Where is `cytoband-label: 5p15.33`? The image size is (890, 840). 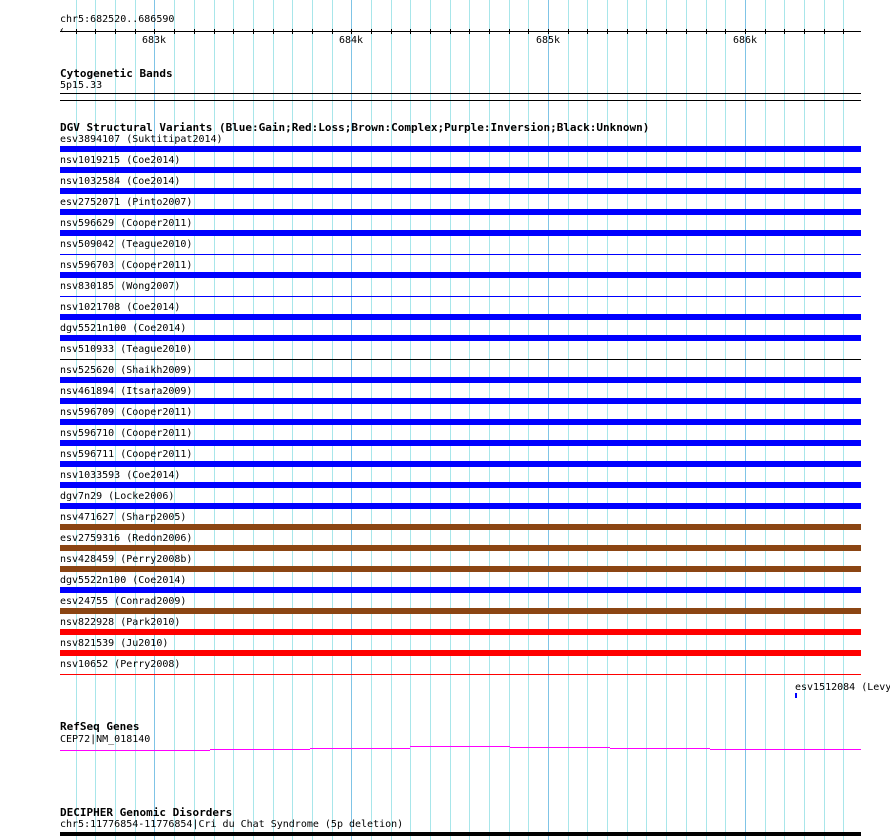 cytoband-label: 5p15.33 is located at coordinates (81, 85).